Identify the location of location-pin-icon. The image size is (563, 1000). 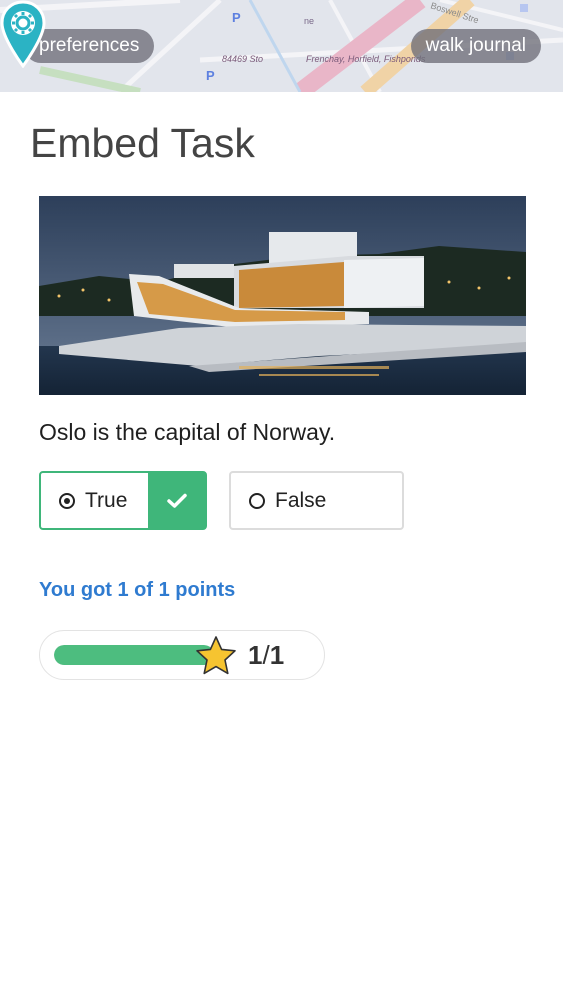
(23, 34).